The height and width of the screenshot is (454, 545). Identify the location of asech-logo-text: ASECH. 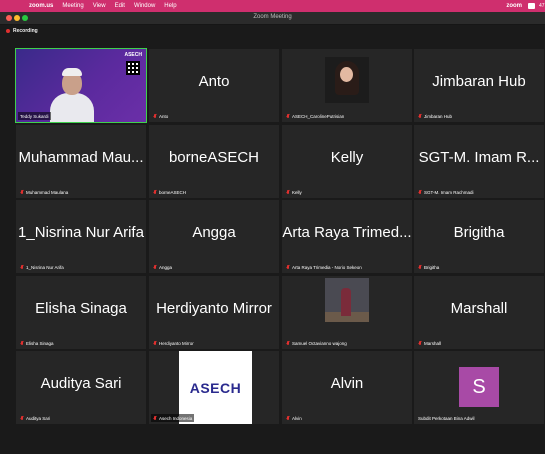
(215, 387).